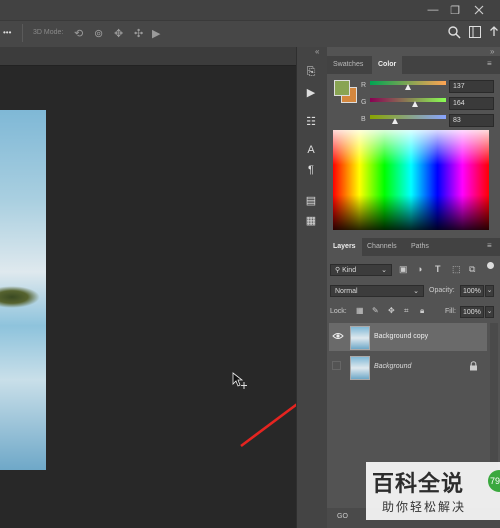 The height and width of the screenshot is (528, 500). What do you see at coordinates (138, 33) in the screenshot?
I see `3d-slide-icon: ✣` at bounding box center [138, 33].